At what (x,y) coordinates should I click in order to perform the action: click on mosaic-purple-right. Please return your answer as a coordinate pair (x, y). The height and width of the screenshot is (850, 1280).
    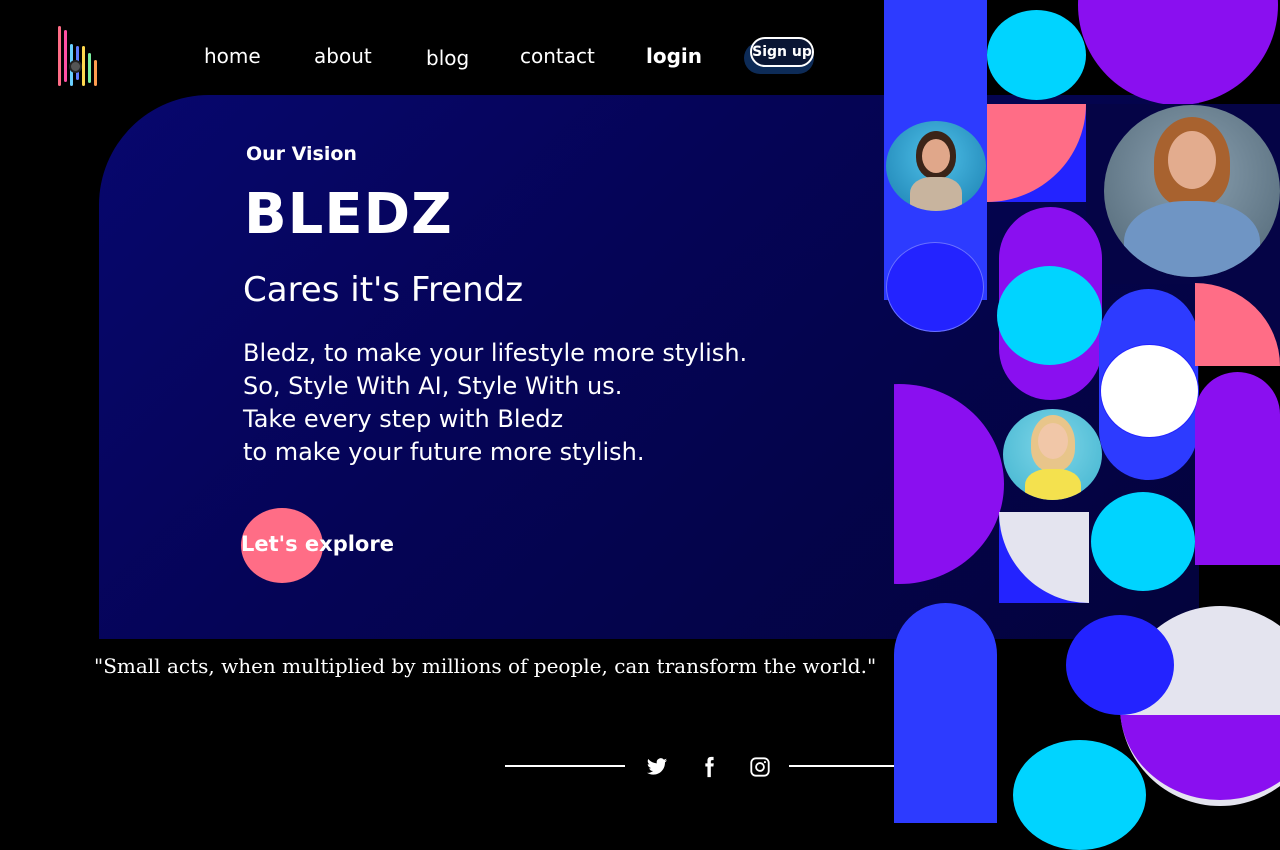
    Looking at the image, I should click on (1237, 468).